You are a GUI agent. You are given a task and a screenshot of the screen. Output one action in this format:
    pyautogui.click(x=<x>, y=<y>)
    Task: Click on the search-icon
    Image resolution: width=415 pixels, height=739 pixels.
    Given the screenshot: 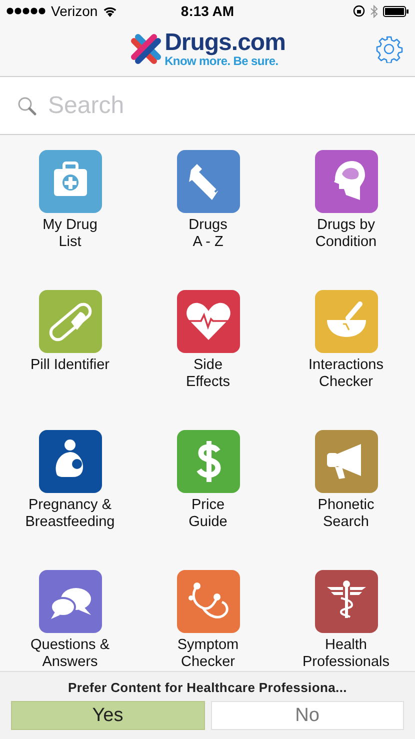 What is the action you would take?
    pyautogui.click(x=27, y=106)
    